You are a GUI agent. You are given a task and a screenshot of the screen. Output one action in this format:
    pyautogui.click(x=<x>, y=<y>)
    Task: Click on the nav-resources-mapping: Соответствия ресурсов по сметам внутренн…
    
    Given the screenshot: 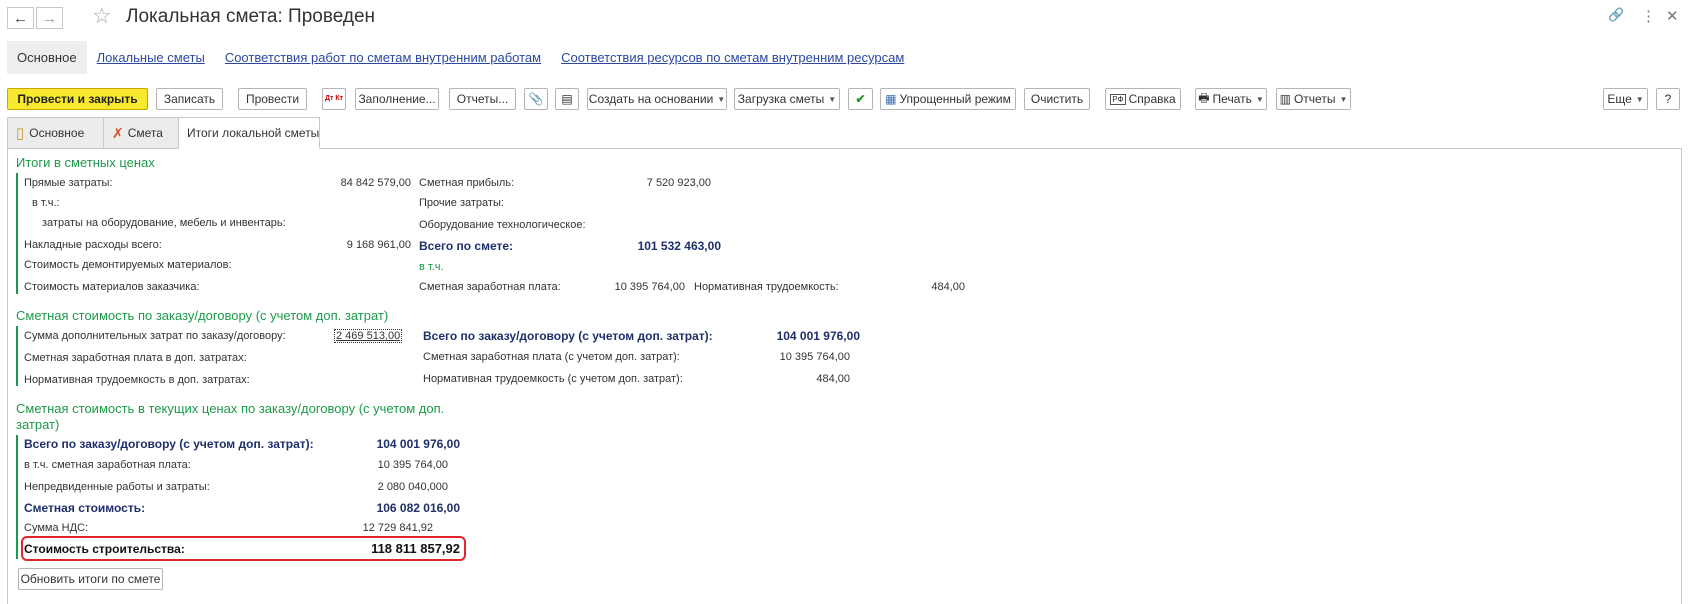 What is the action you would take?
    pyautogui.click(x=732, y=57)
    